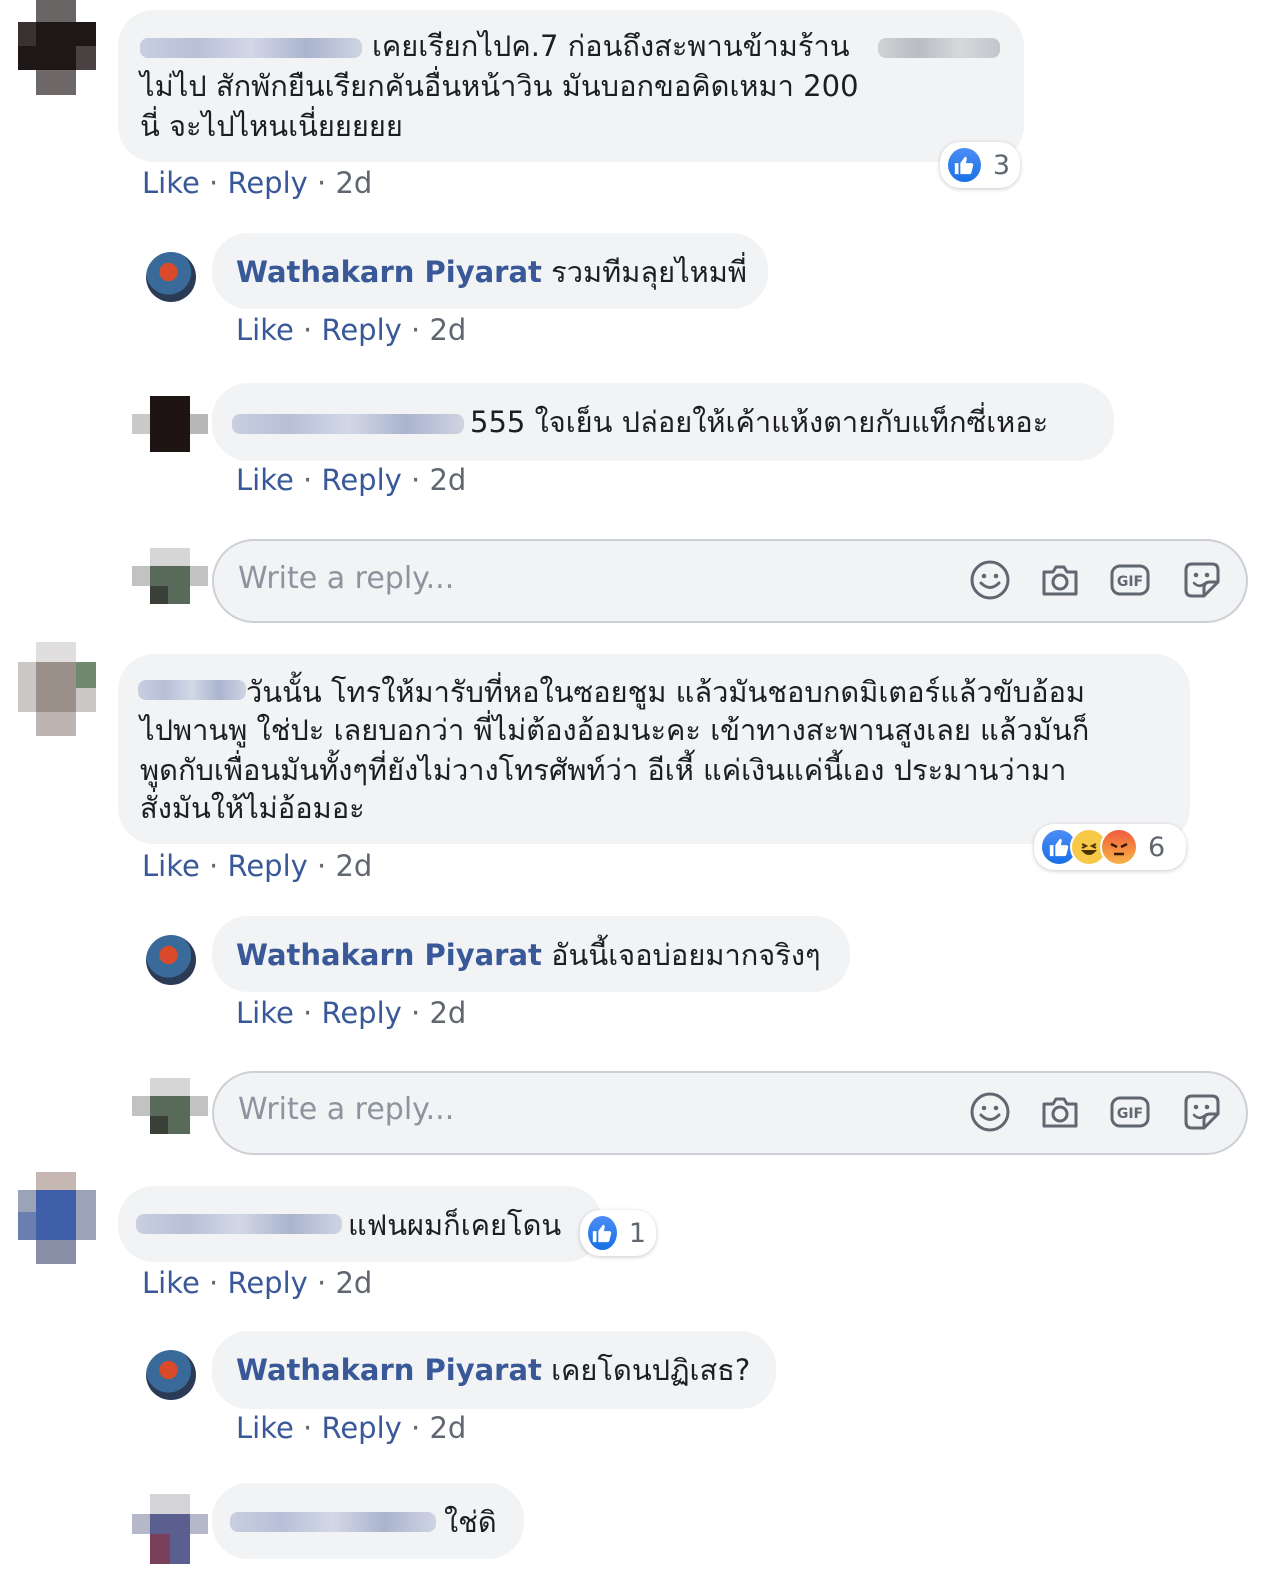 The image size is (1280, 1579). Describe the element at coordinates (271, 126) in the screenshot. I see `comment-text-line: นี่ จะไปไหนเนี่ยยยยย` at that location.